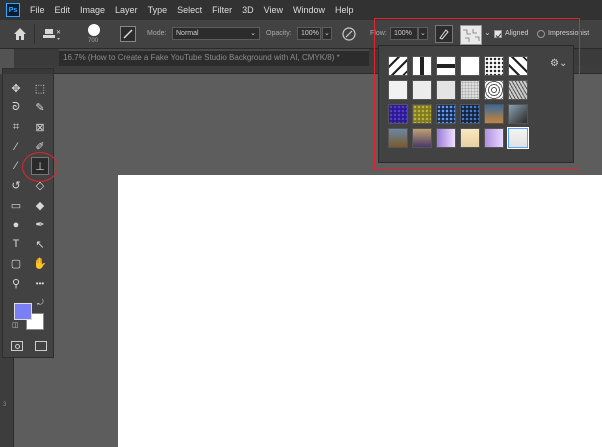 The image size is (602, 447). What do you see at coordinates (309, 10) in the screenshot?
I see `menu-window: Window` at bounding box center [309, 10].